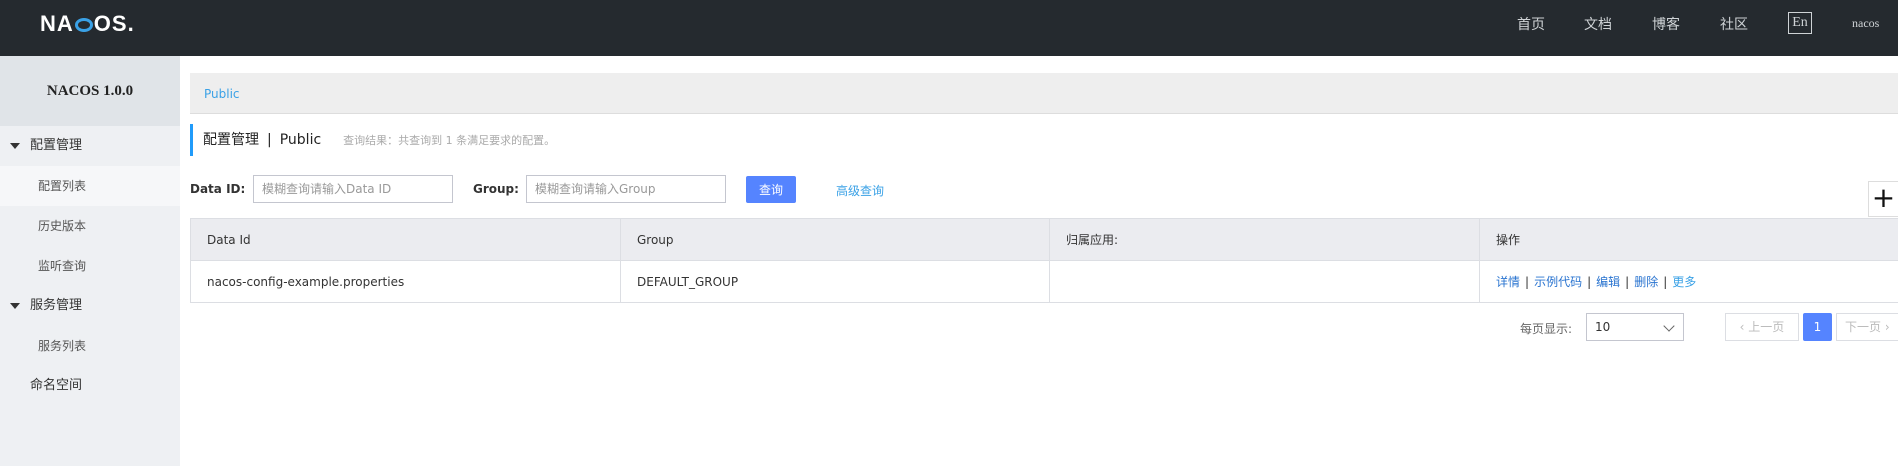  I want to click on user-name: nacos, so click(1865, 23).